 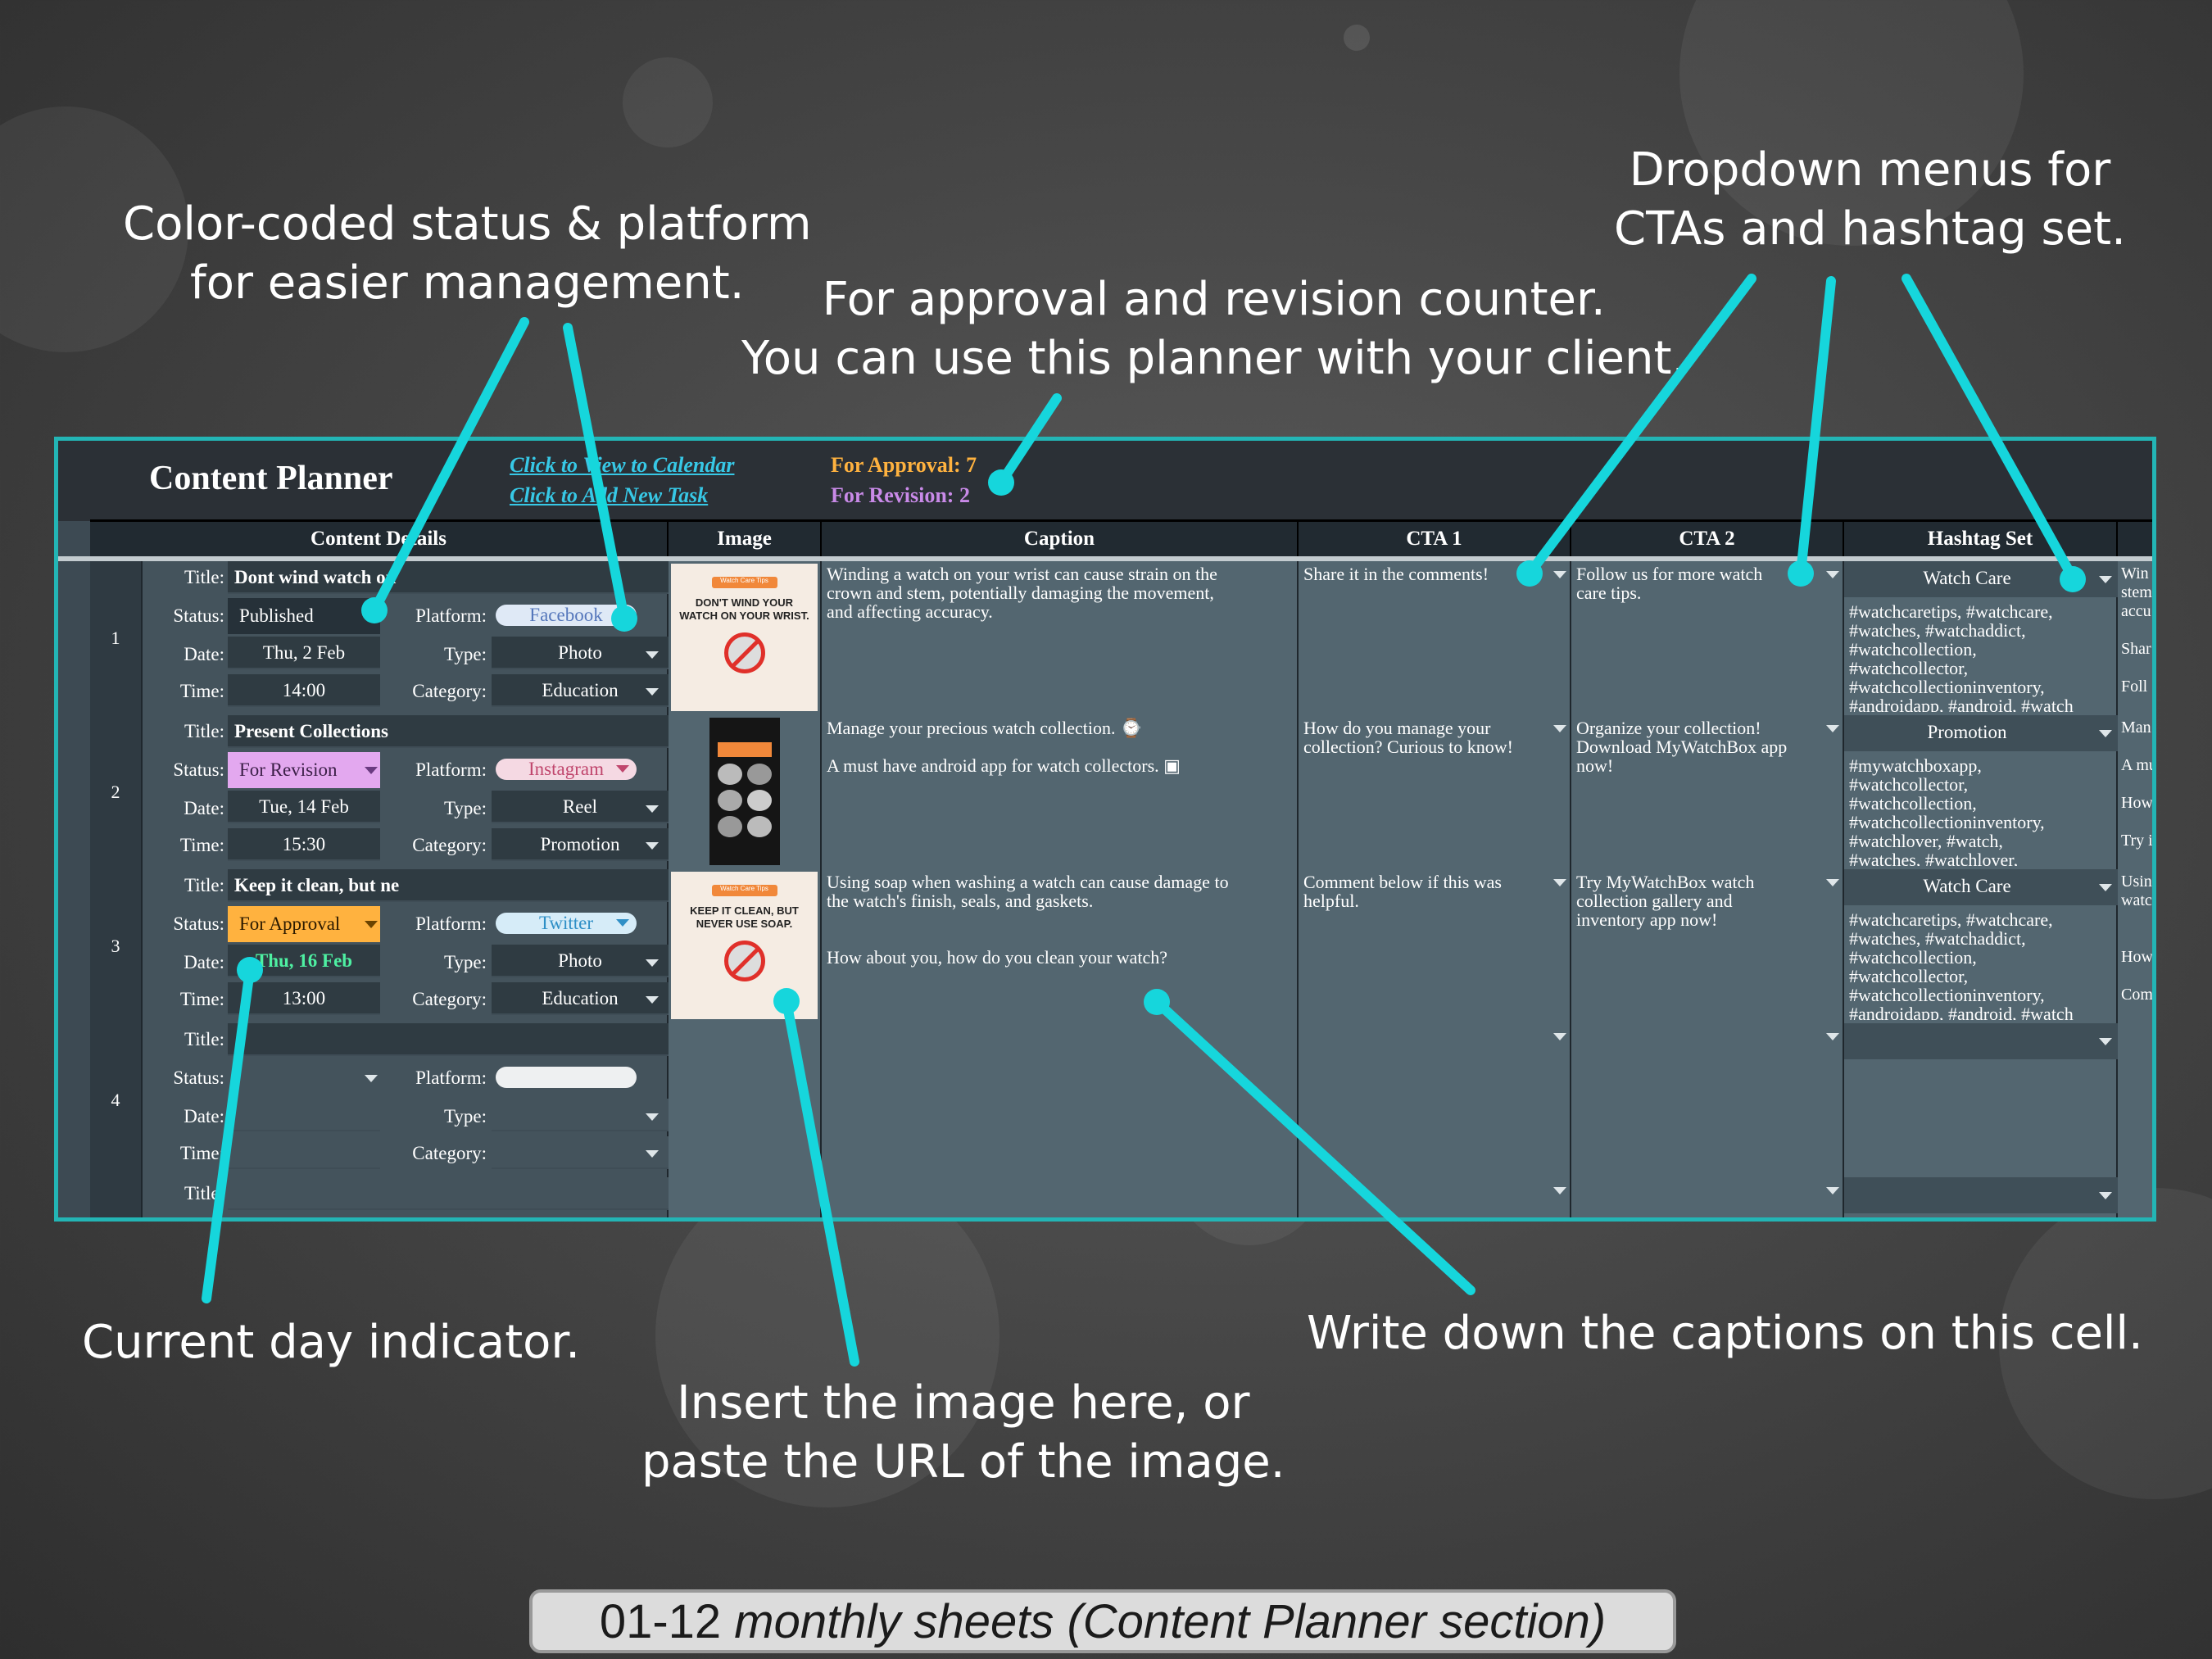 I want to click on time-field, so click(x=304, y=1152).